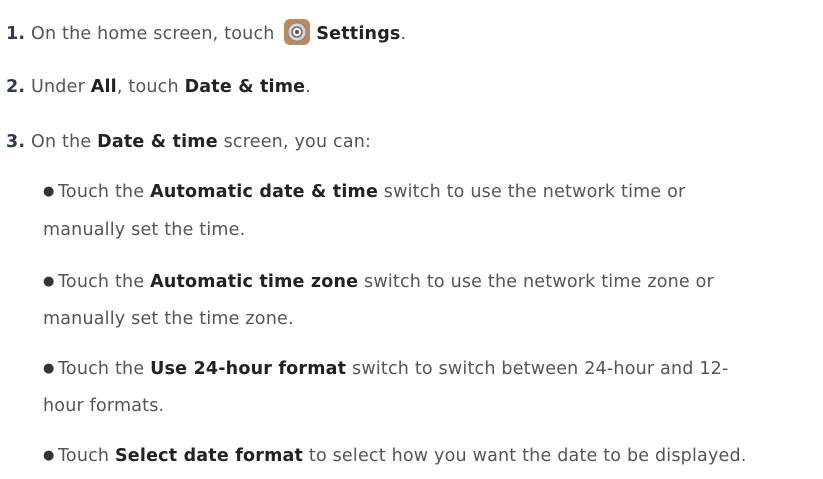 The height and width of the screenshot is (479, 823). Describe the element at coordinates (103, 87) in the screenshot. I see `all-label: All` at that location.